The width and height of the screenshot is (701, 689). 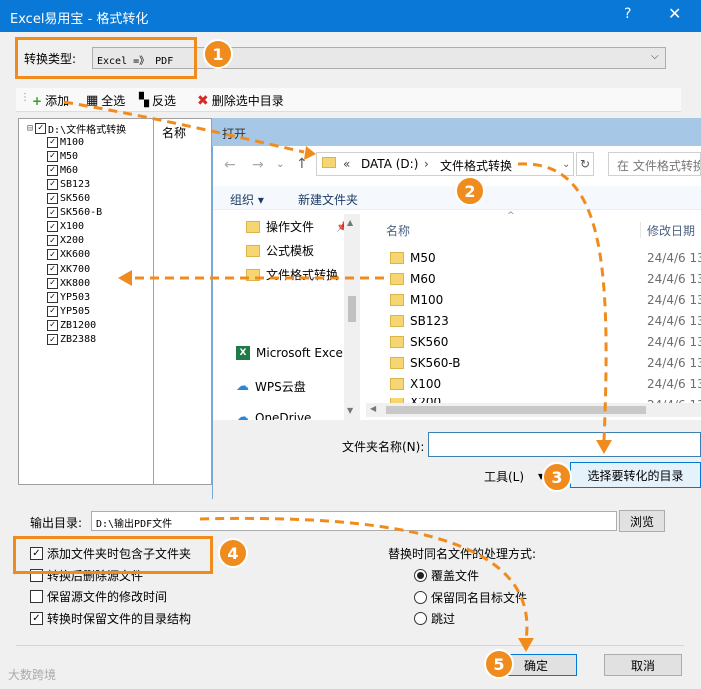 What do you see at coordinates (562, 301) in the screenshot?
I see `arrow-address-to-select` at bounding box center [562, 301].